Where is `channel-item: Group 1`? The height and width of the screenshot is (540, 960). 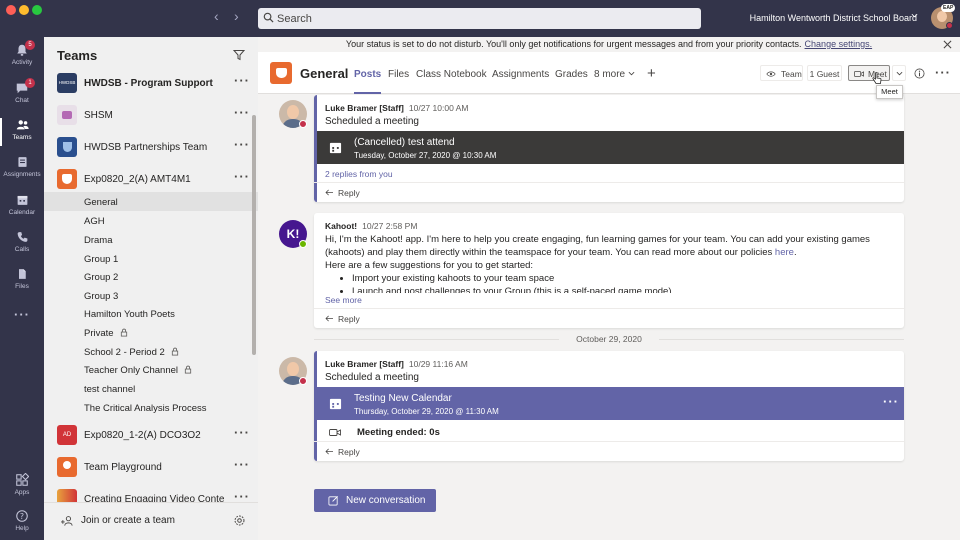
channel-item: Group 1 is located at coordinates (151, 258).